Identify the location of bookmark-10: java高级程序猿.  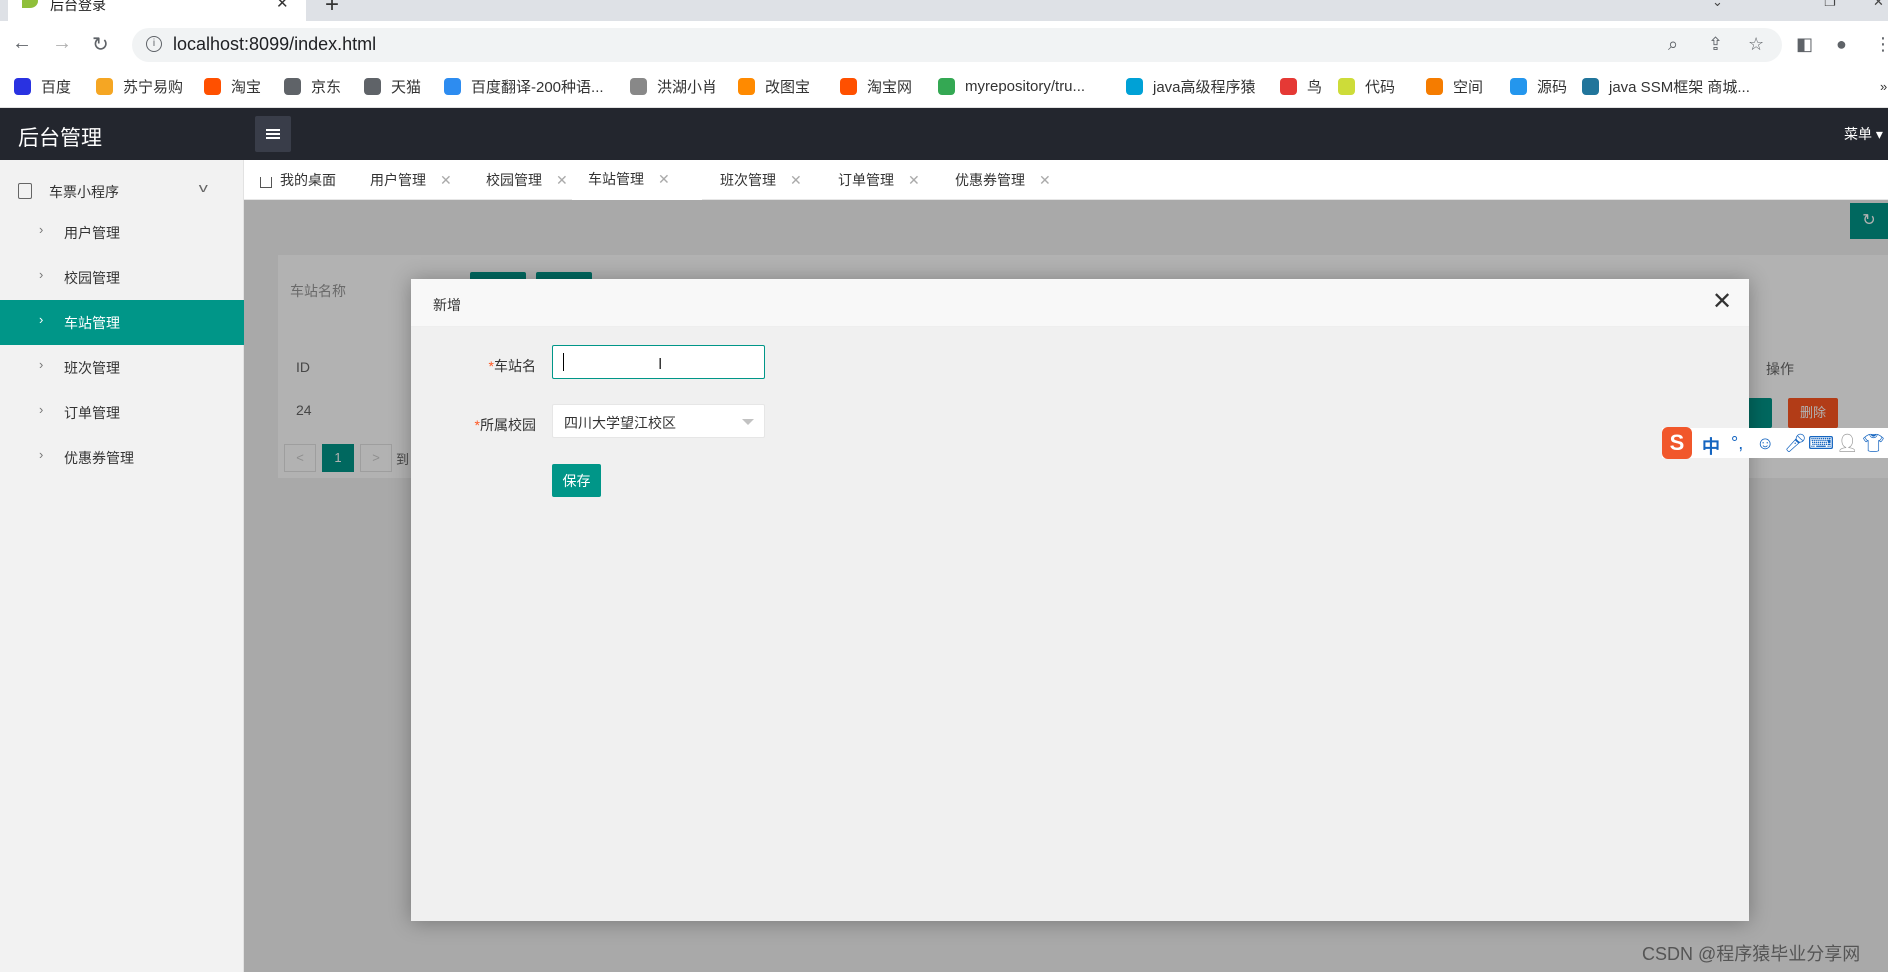
(1191, 86).